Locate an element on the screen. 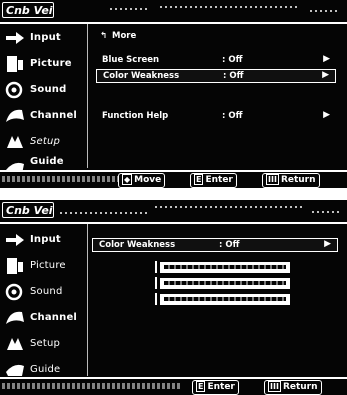 The width and height of the screenshot is (347, 395). menu-row-blue-screen: Blue Screen : Off ▶ is located at coordinates (216, 61).